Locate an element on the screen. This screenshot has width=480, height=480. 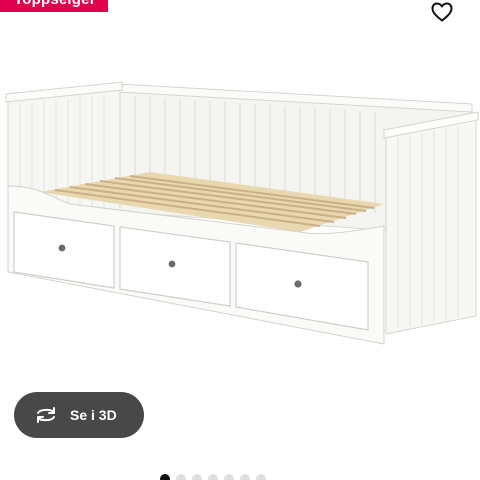
view-in-3d-button: Se i 3D is located at coordinates (79, 415).